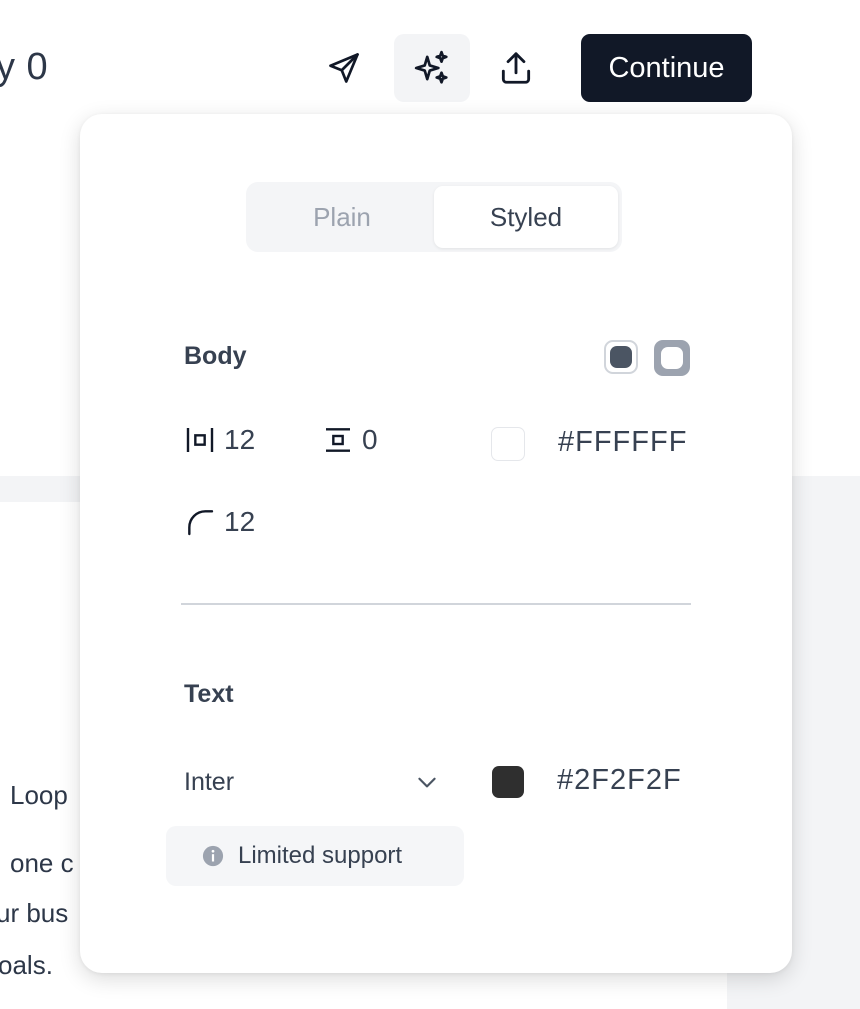 The image size is (860, 1009). What do you see at coordinates (24, 67) in the screenshot?
I see `page-title-fragment: y 0` at bounding box center [24, 67].